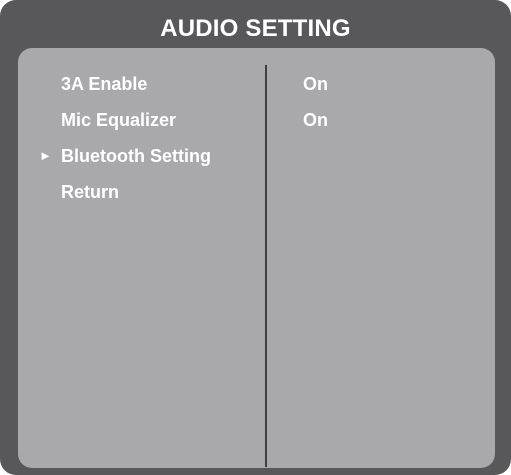 The width and height of the screenshot is (511, 475). What do you see at coordinates (119, 120) in the screenshot?
I see `menu-item-label: Mic Equalizer` at bounding box center [119, 120].